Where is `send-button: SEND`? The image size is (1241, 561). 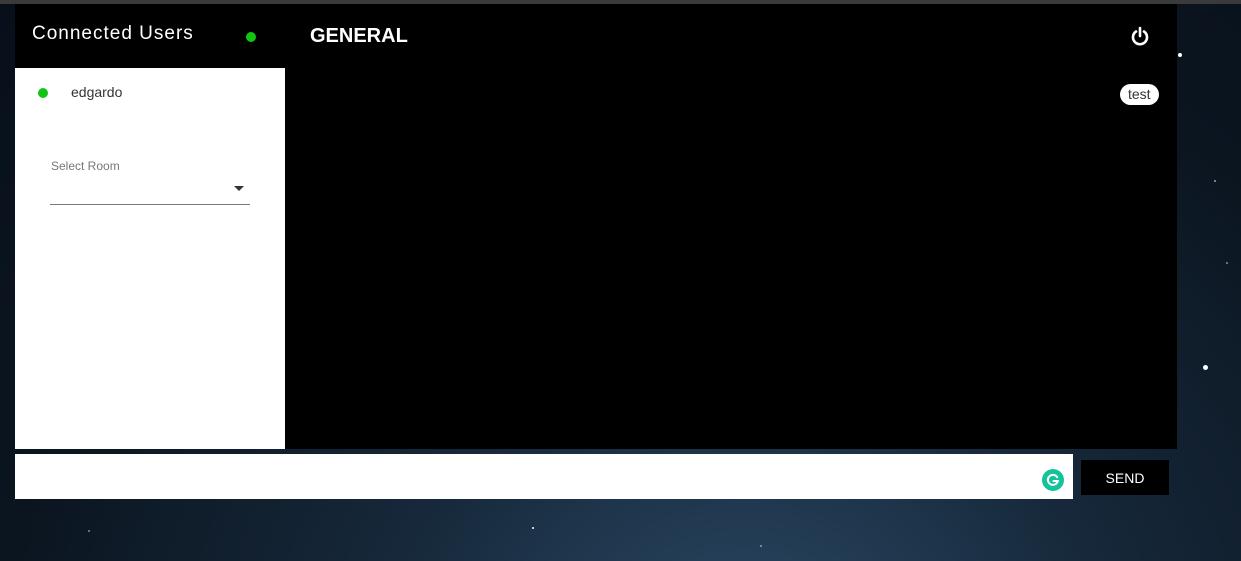
send-button: SEND is located at coordinates (1125, 477).